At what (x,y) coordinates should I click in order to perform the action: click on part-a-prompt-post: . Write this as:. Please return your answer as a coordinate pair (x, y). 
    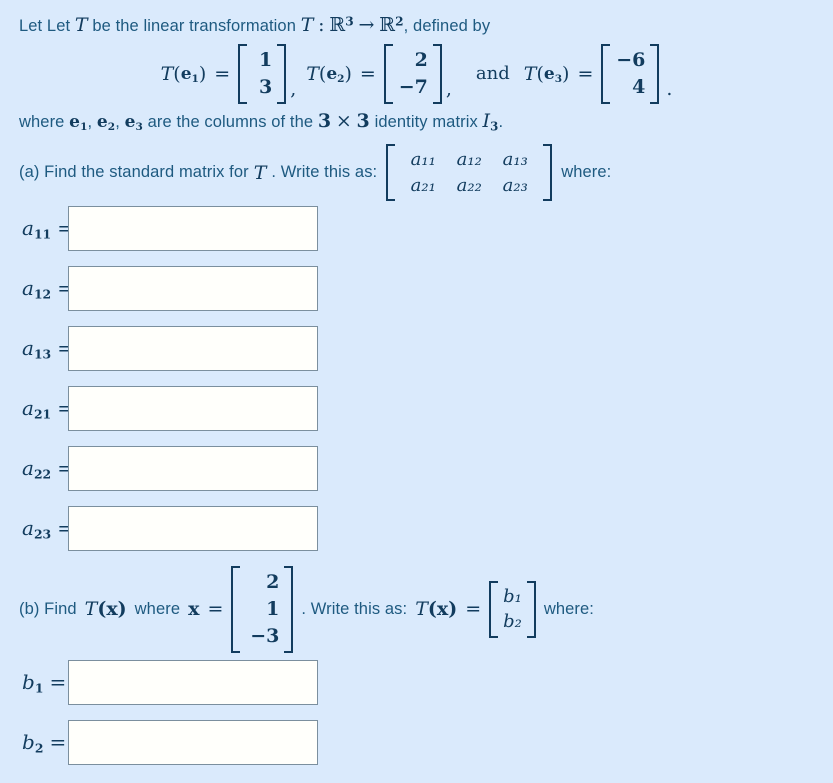
    Looking at the image, I should click on (324, 172).